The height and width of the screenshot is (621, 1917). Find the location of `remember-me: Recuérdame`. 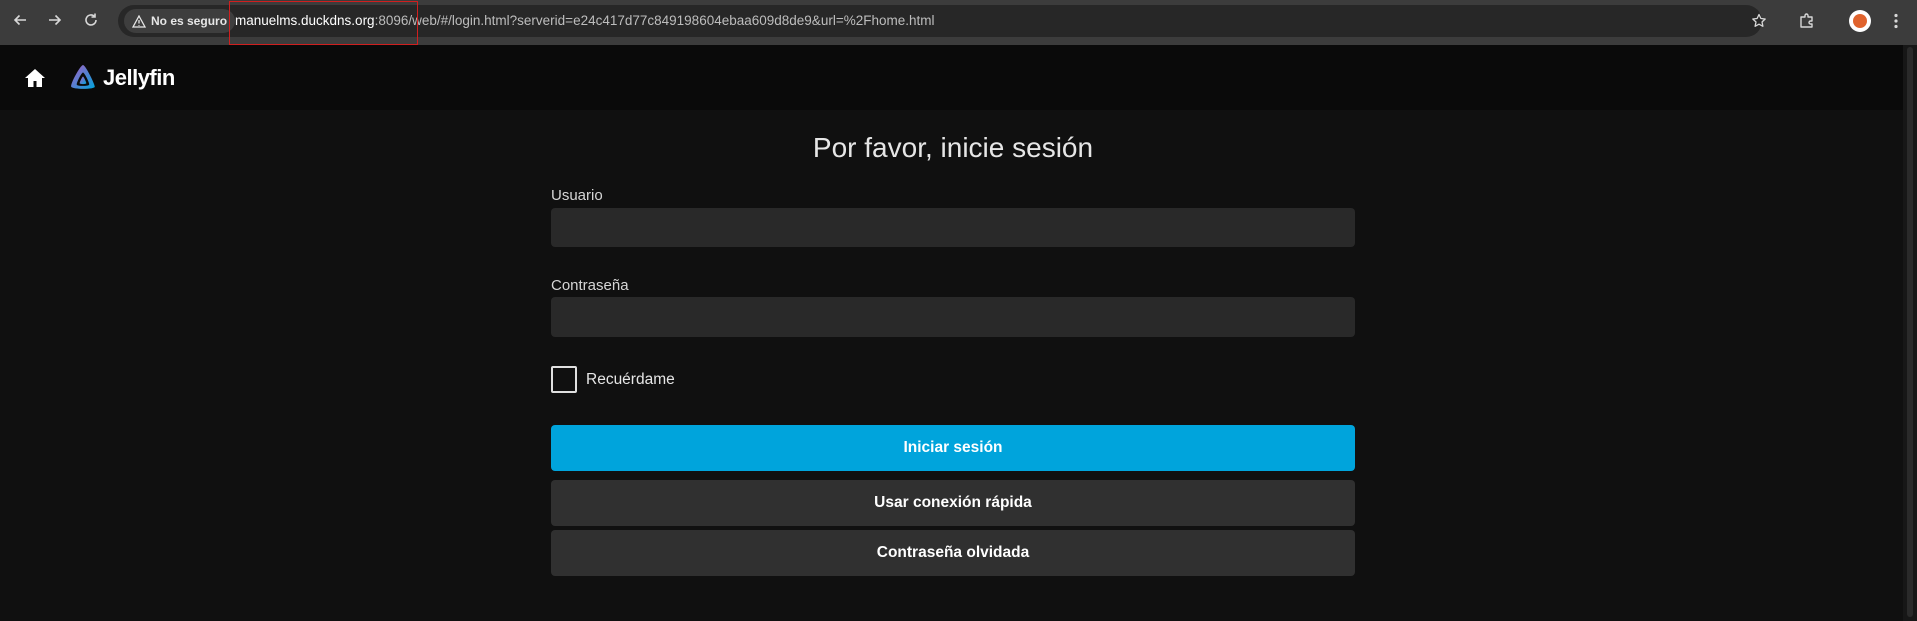

remember-me: Recuérdame is located at coordinates (613, 379).